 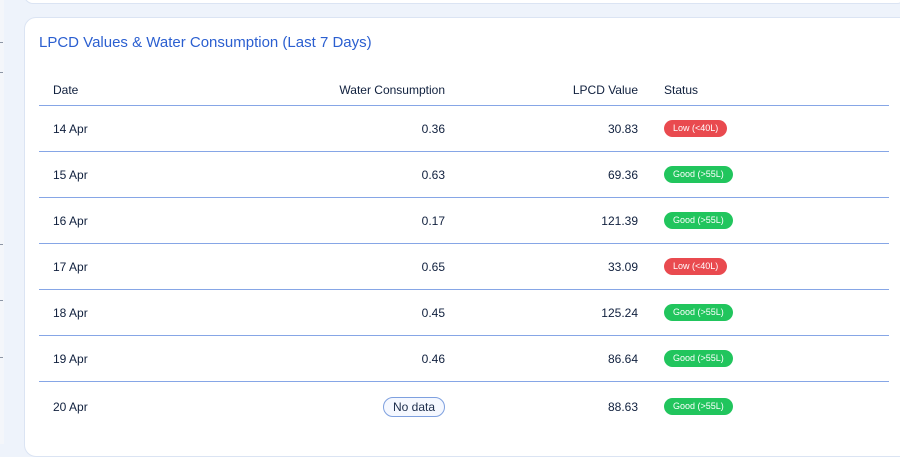 What do you see at coordinates (327, 358) in the screenshot?
I see `water-consumption-cell: 0.46` at bounding box center [327, 358].